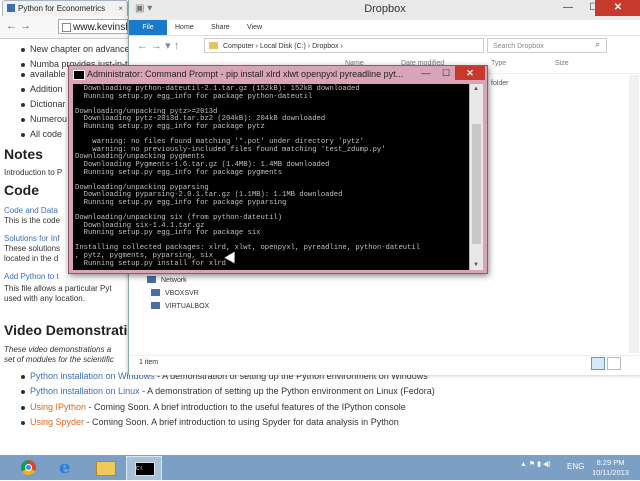 Image resolution: width=640 pixels, height=481 pixels. I want to click on solutions-text: located in the d, so click(31, 258).